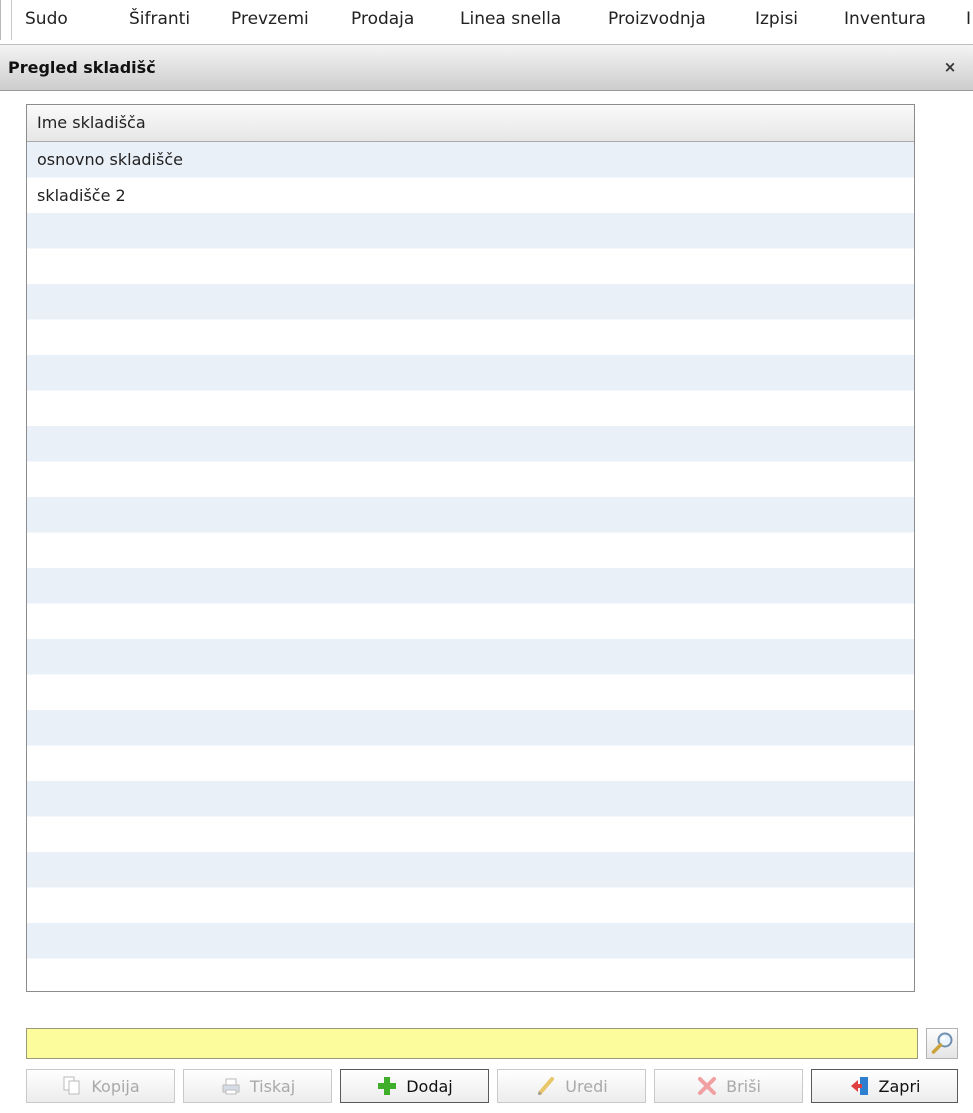 The width and height of the screenshot is (973, 1113). Describe the element at coordinates (510, 19) in the screenshot. I see `menu-item-linea-snella: Linea snella` at that location.